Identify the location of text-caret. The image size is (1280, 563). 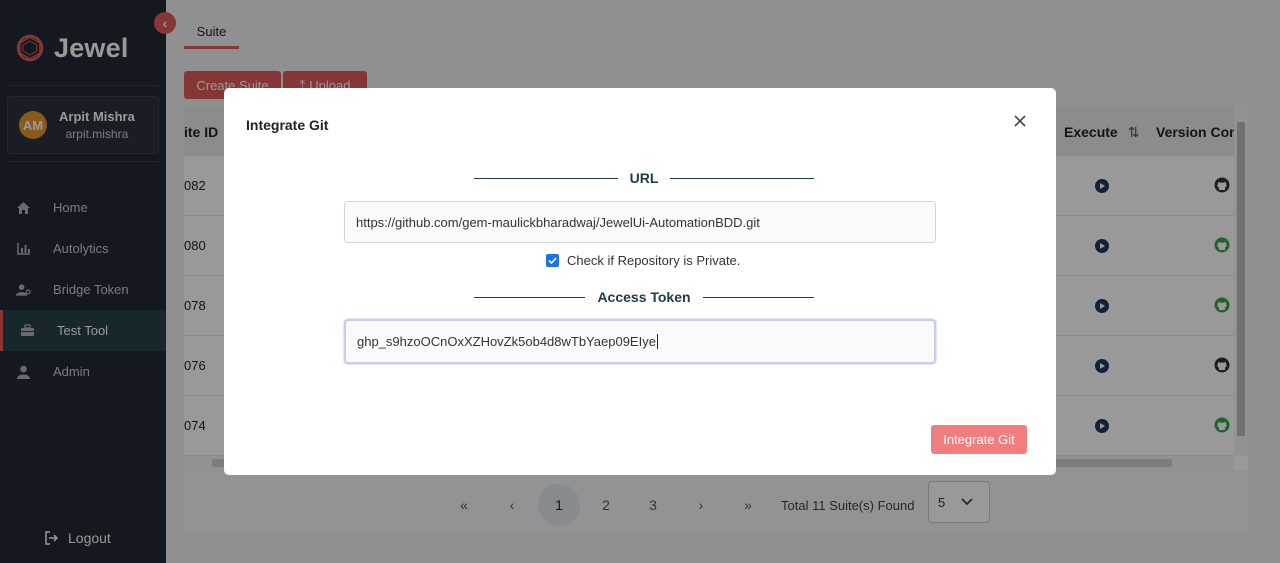
(657, 341).